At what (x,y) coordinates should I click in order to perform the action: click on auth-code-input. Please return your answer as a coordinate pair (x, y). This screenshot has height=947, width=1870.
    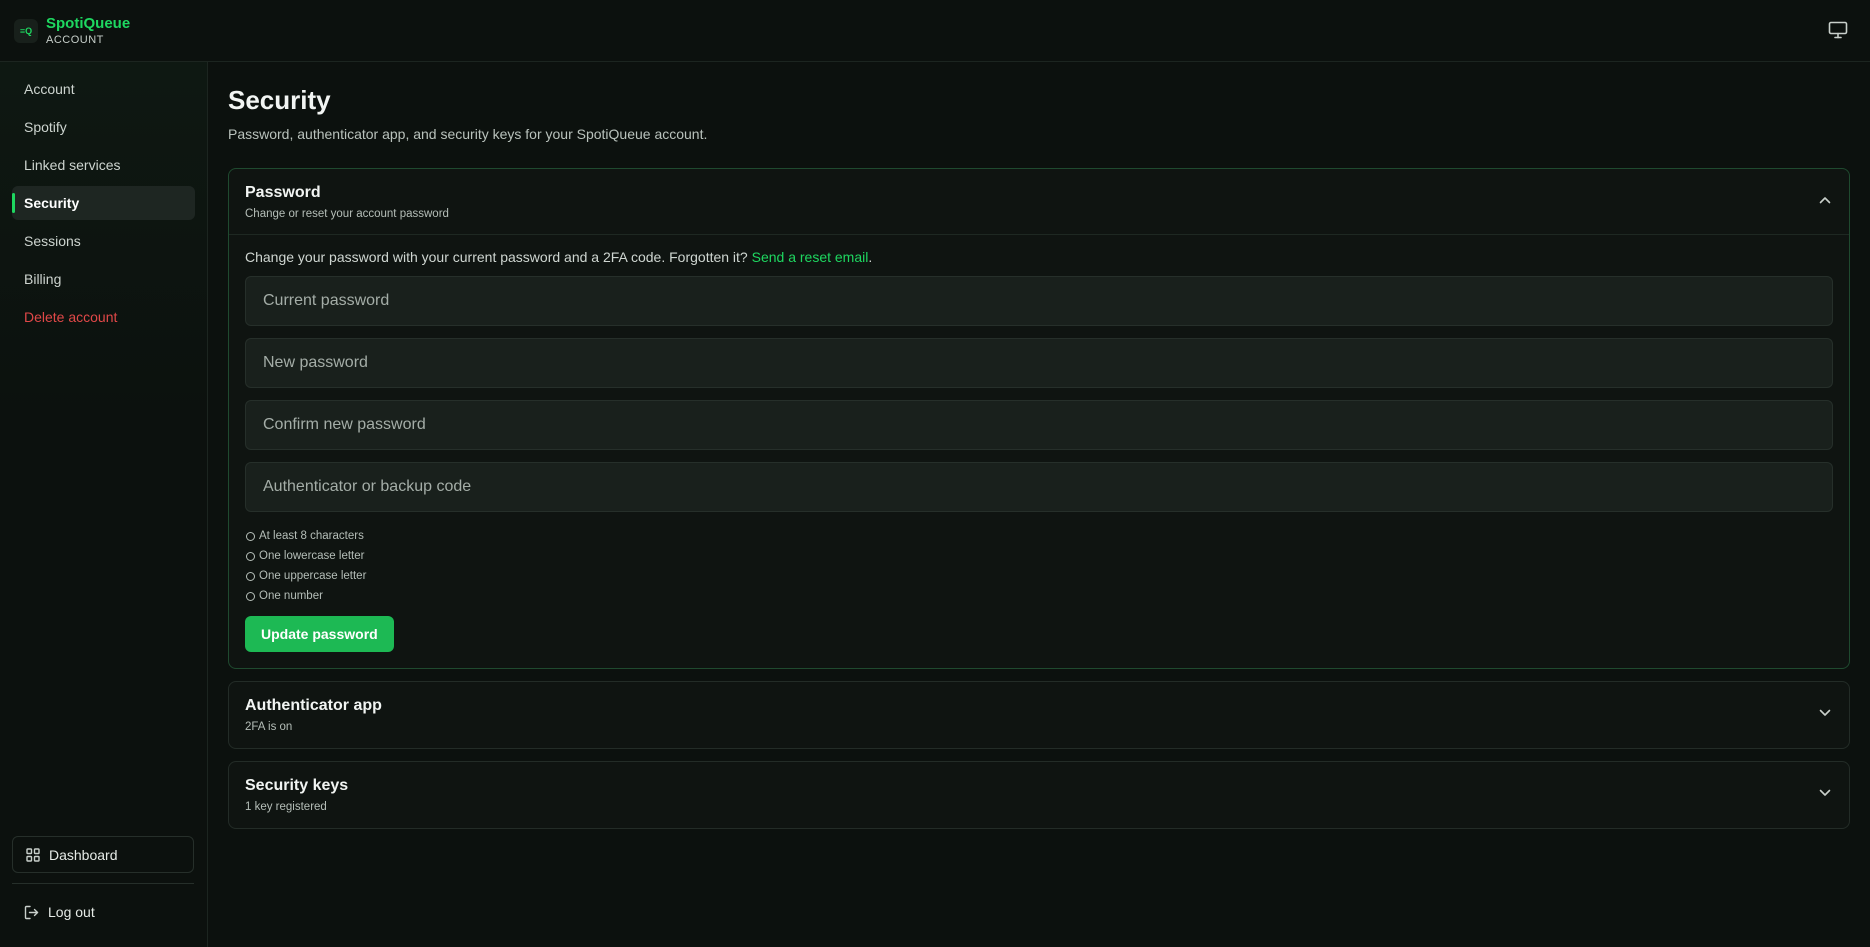
    Looking at the image, I should click on (1039, 487).